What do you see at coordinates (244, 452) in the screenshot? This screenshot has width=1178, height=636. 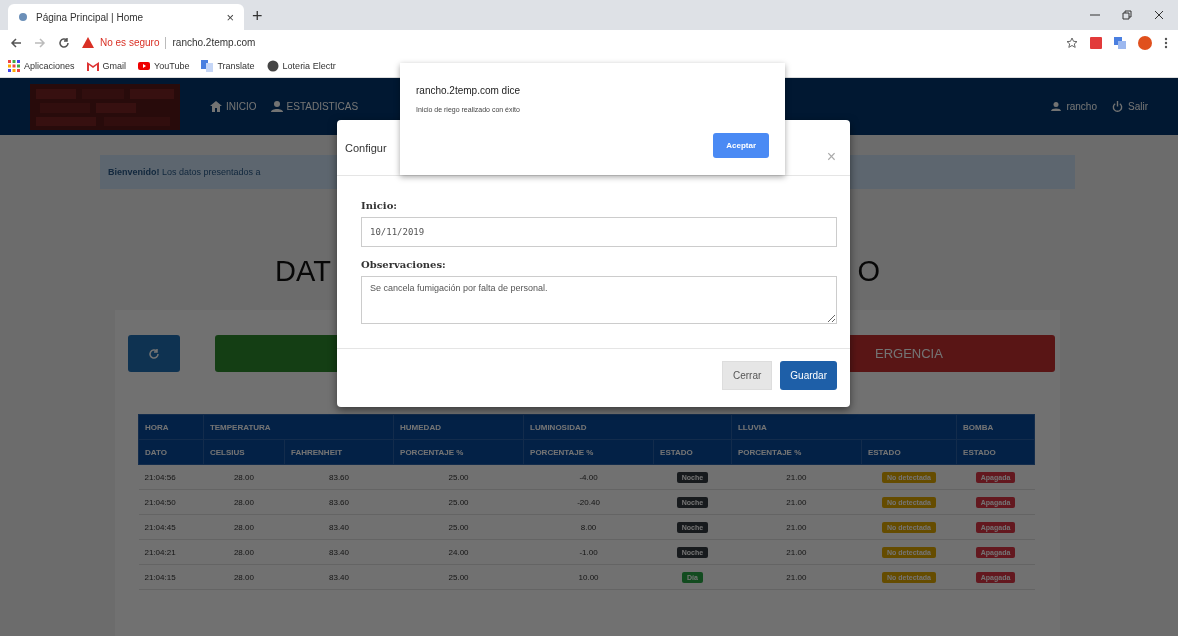 I see `column-header: CELSIUS` at bounding box center [244, 452].